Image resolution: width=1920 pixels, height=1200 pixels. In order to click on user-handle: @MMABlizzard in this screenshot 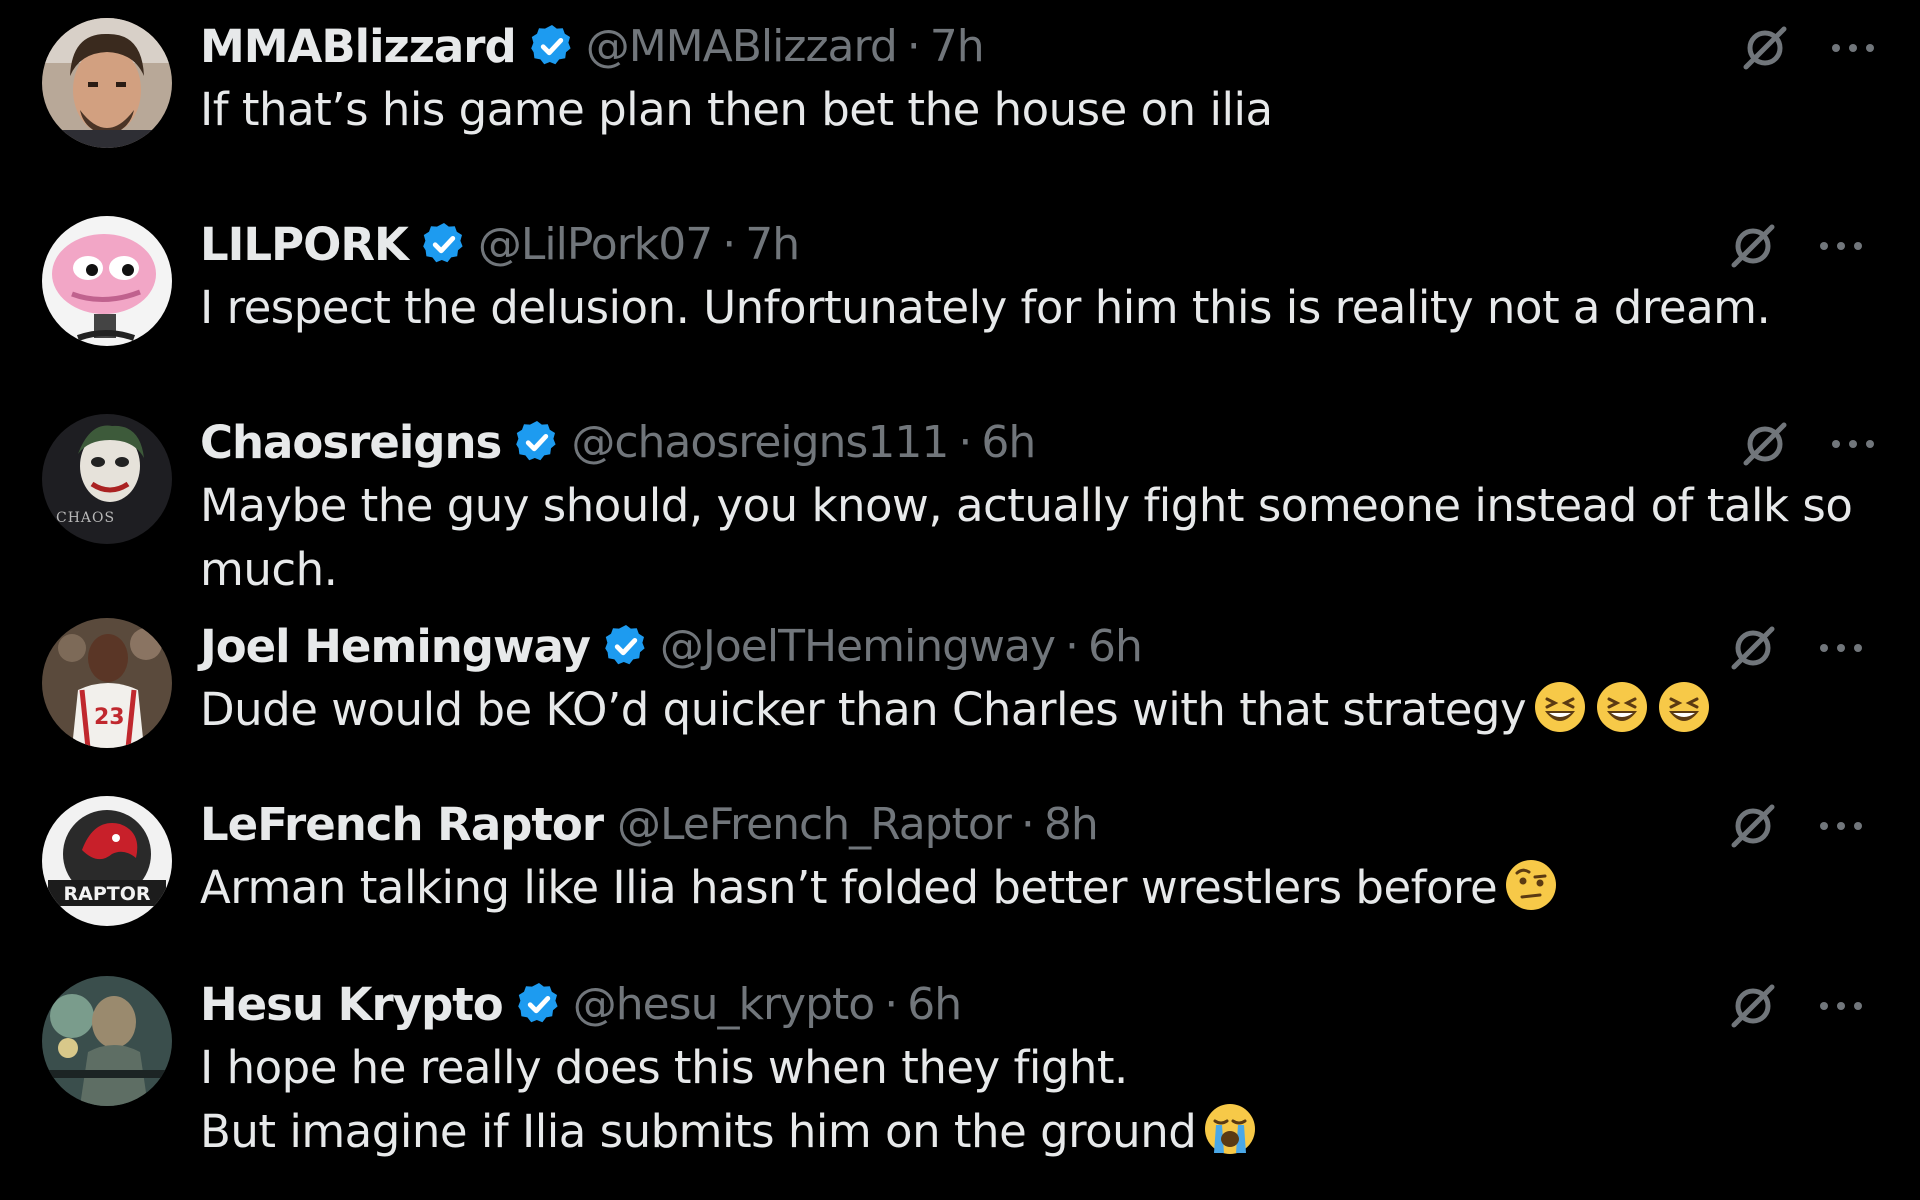, I will do `click(742, 46)`.